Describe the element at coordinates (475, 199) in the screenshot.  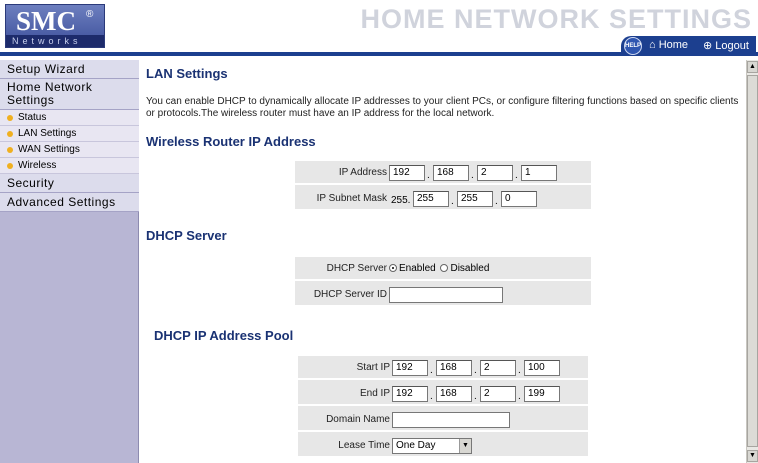
I see `mask-octet-3-input: 255` at that location.